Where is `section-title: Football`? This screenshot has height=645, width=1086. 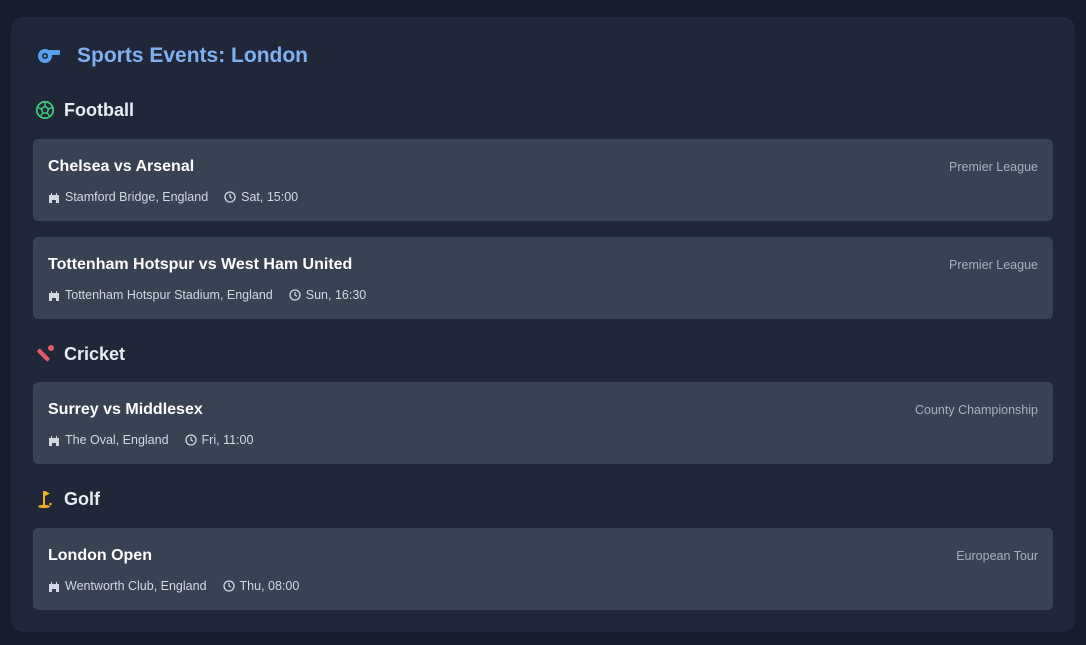
section-title: Football is located at coordinates (99, 109).